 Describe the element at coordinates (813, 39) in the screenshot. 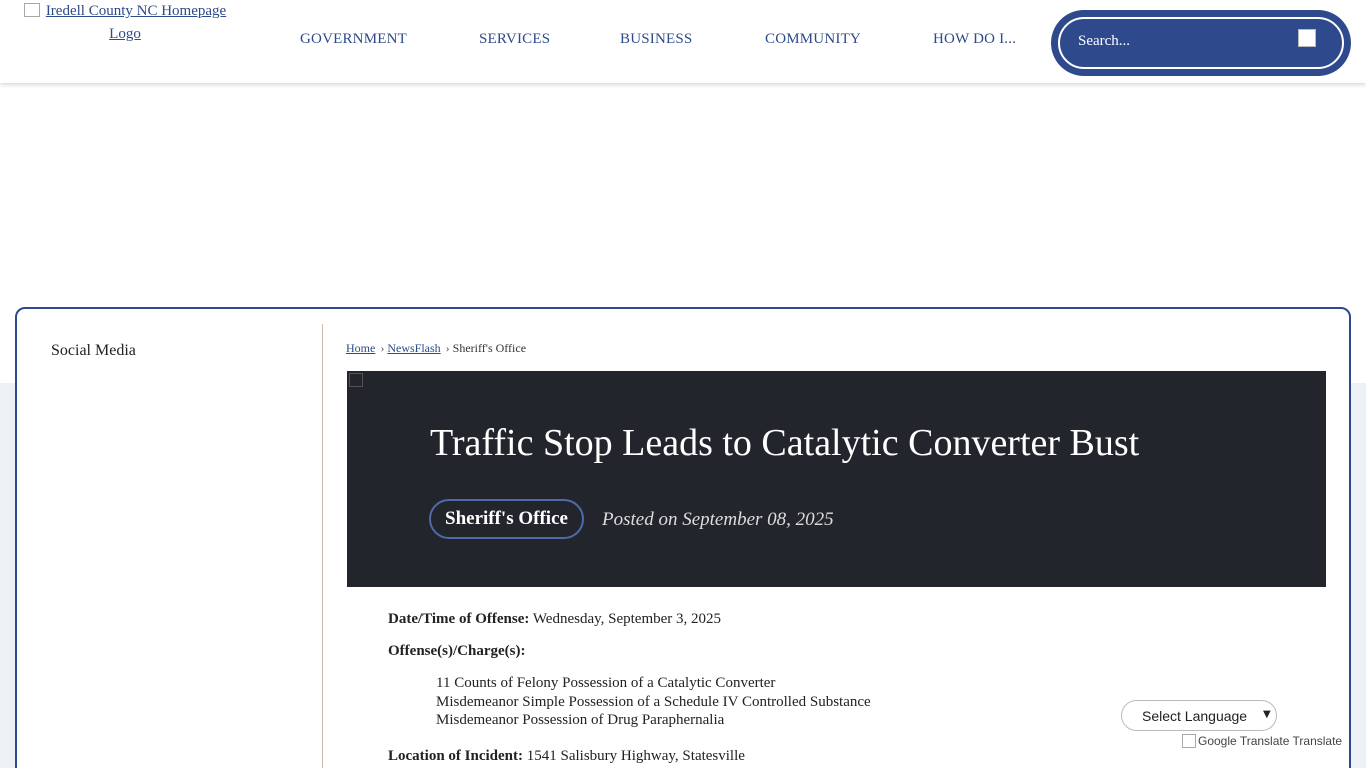

I see `nav-community: COMMUNITY` at that location.